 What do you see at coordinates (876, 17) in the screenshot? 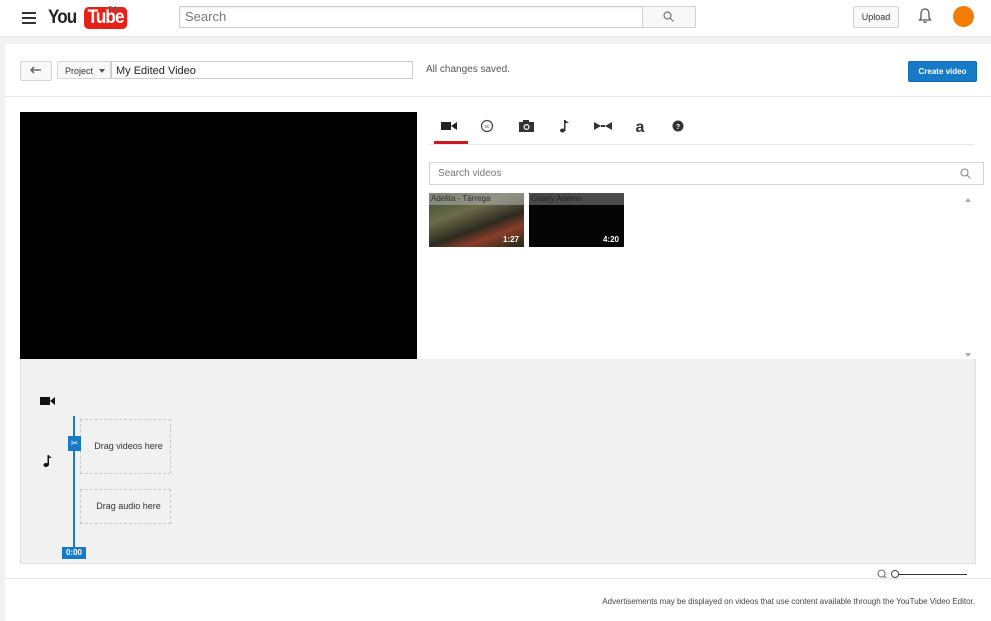
I see `upload-button: Upload` at bounding box center [876, 17].